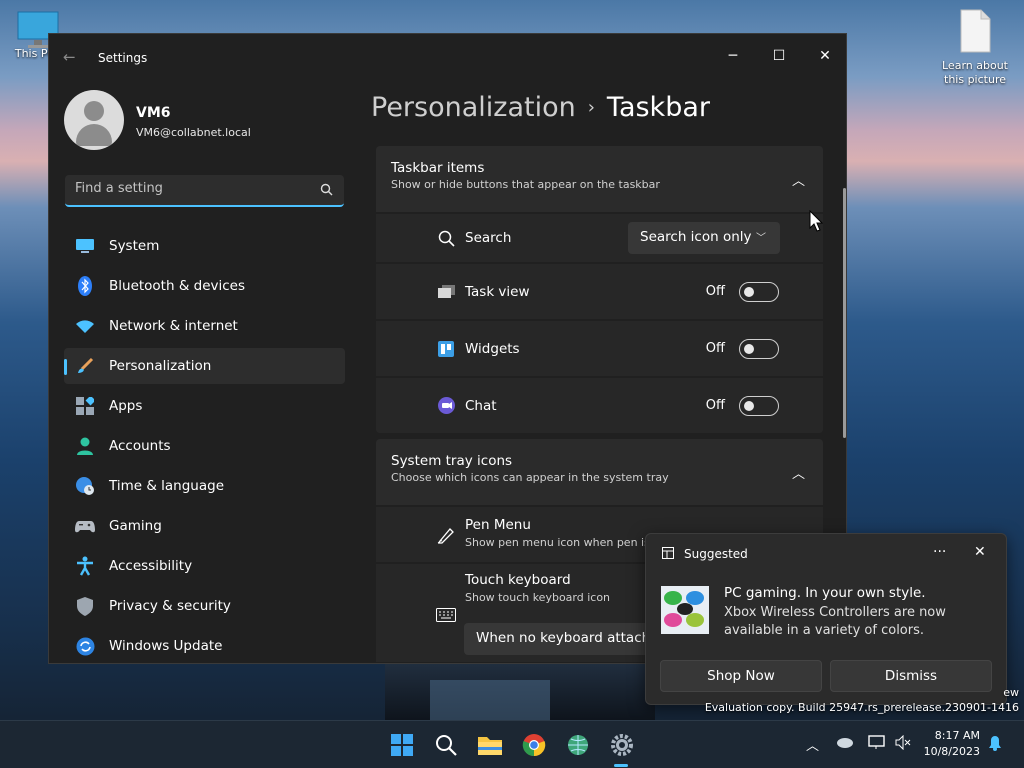  Describe the element at coordinates (951, 751) in the screenshot. I see `clock-date: 10/8/2023` at that location.